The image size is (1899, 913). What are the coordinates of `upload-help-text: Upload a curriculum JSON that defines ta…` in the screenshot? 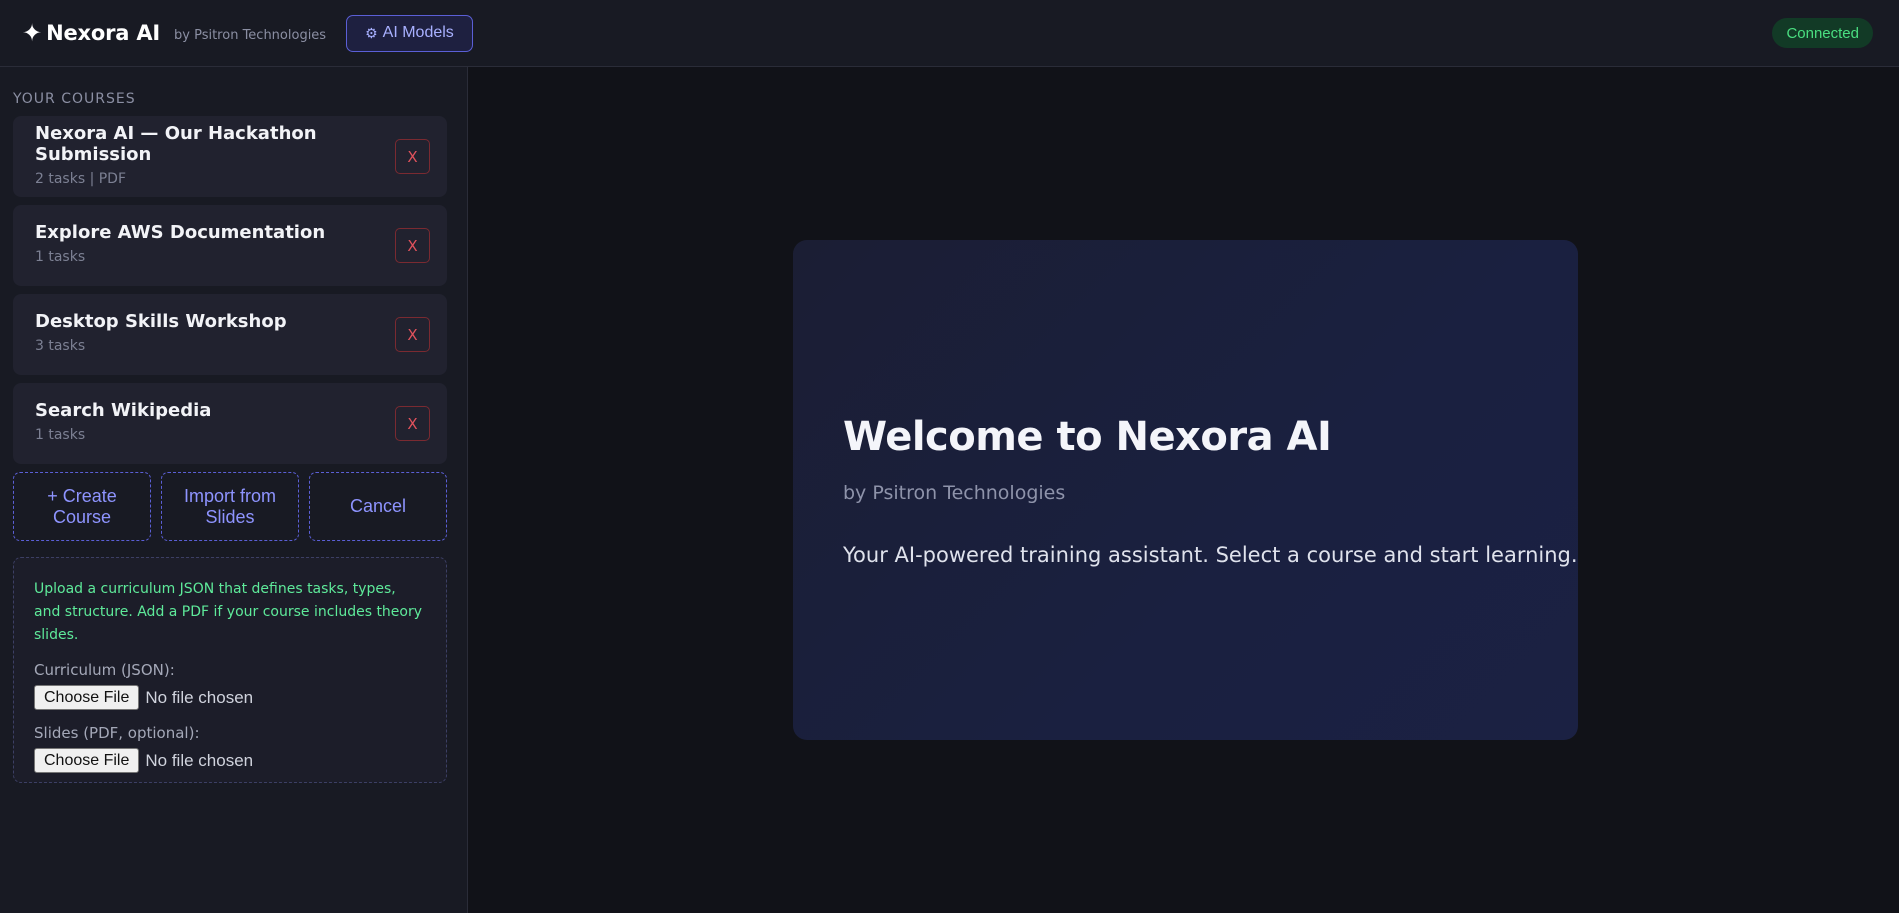 It's located at (228, 612).